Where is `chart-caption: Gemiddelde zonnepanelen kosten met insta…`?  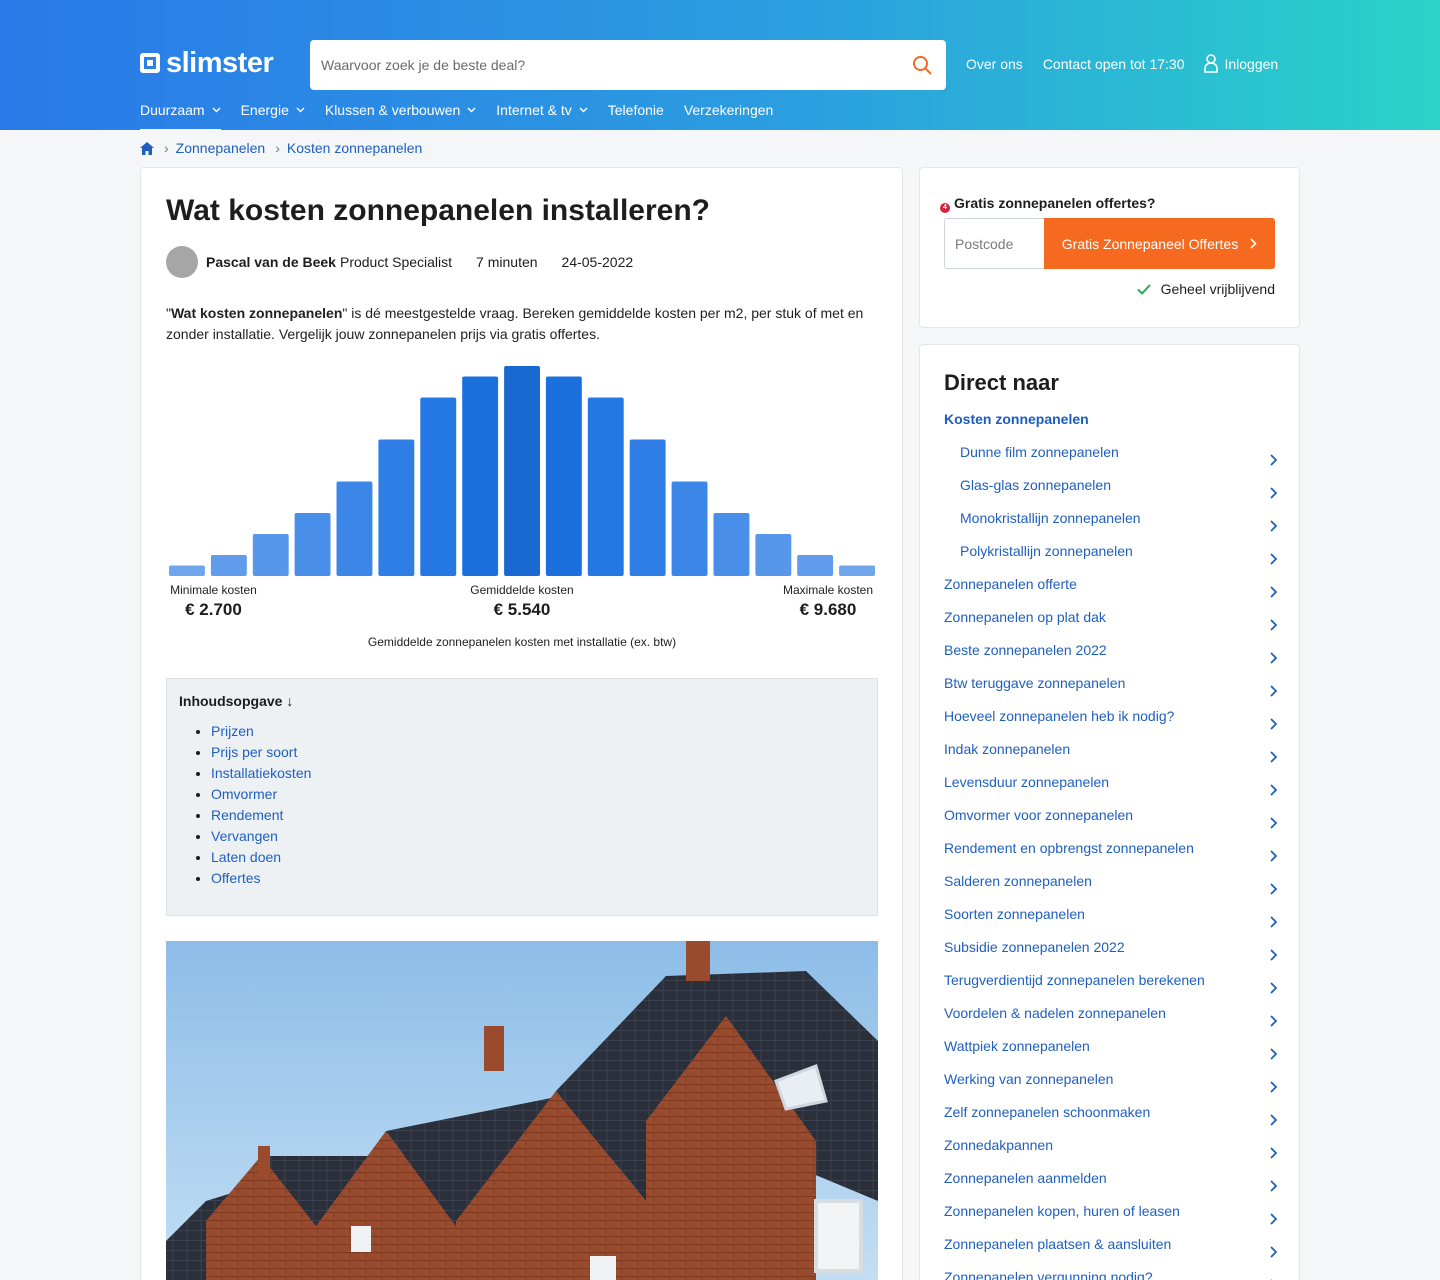
chart-caption: Gemiddelde zonnepanelen kosten met insta… is located at coordinates (522, 642).